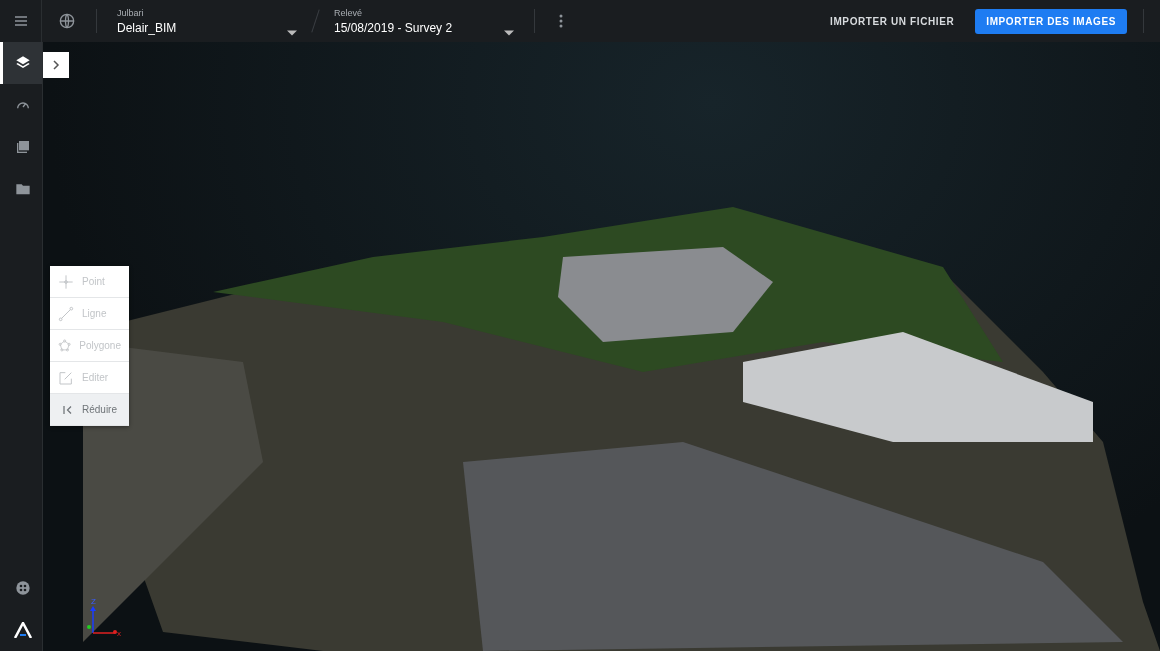 This screenshot has width=1160, height=651. What do you see at coordinates (20, 21) in the screenshot?
I see `menu-icon` at bounding box center [20, 21].